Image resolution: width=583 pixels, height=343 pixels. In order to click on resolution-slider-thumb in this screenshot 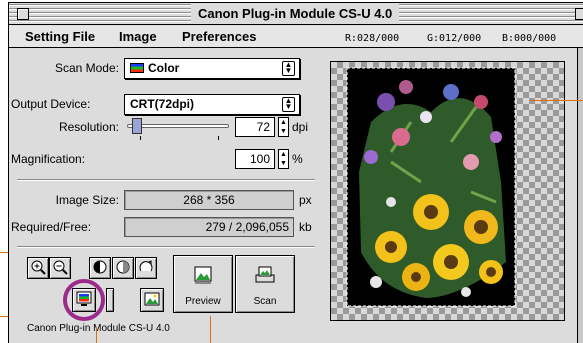, I will do `click(136, 126)`.